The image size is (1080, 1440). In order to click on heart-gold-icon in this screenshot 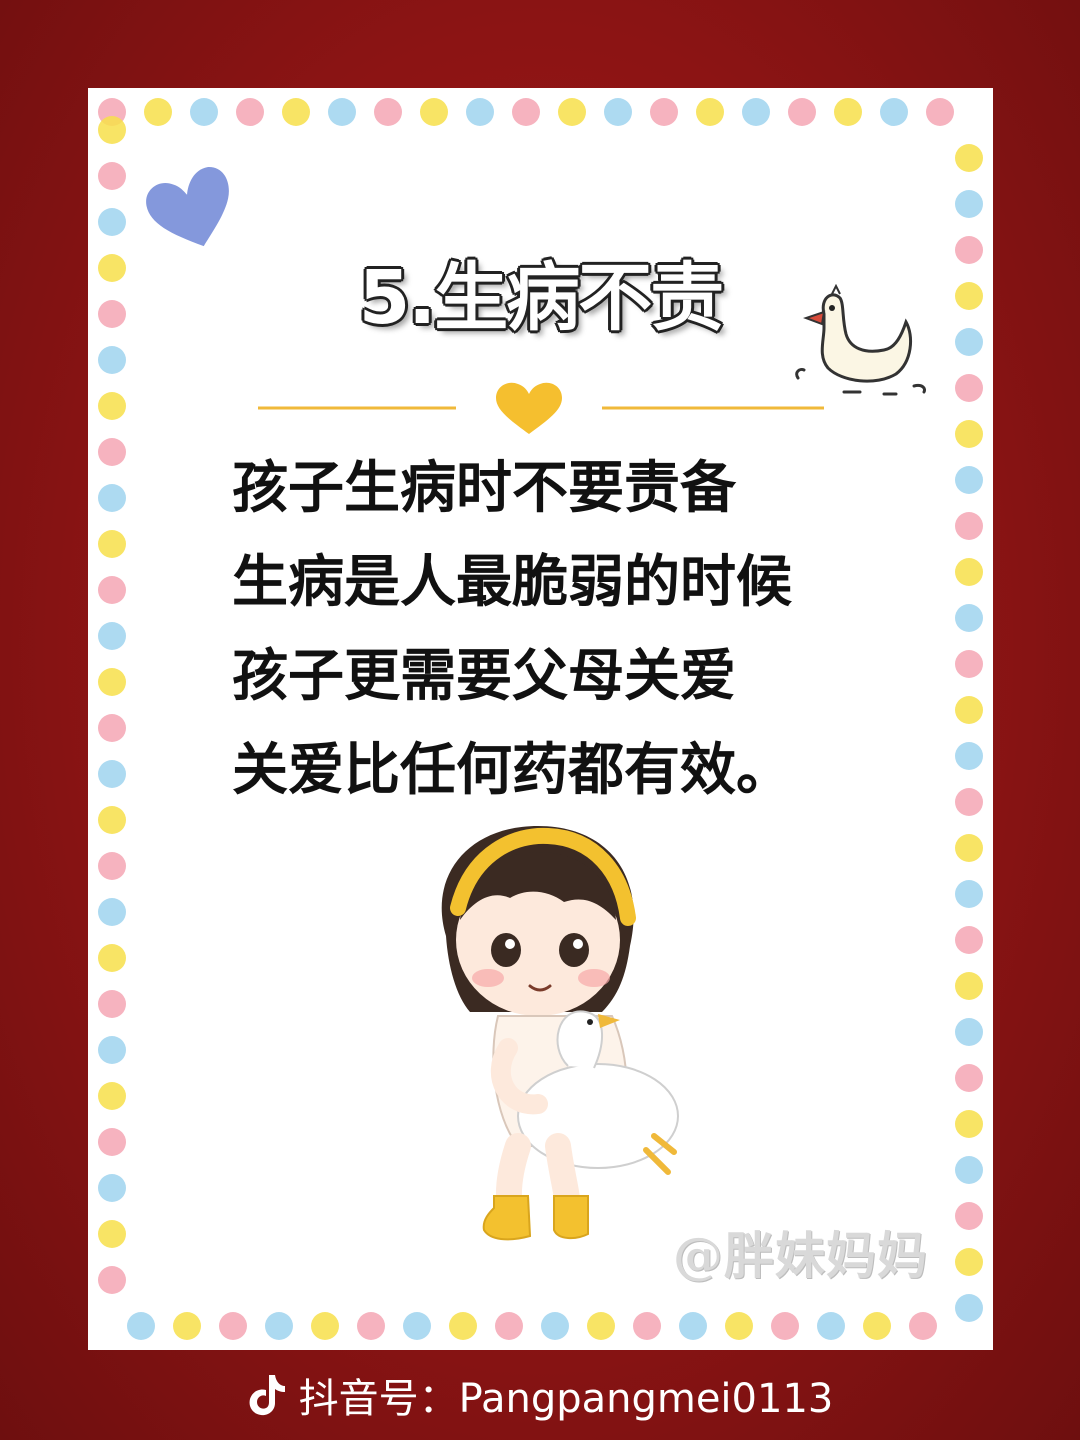, I will do `click(529, 408)`.